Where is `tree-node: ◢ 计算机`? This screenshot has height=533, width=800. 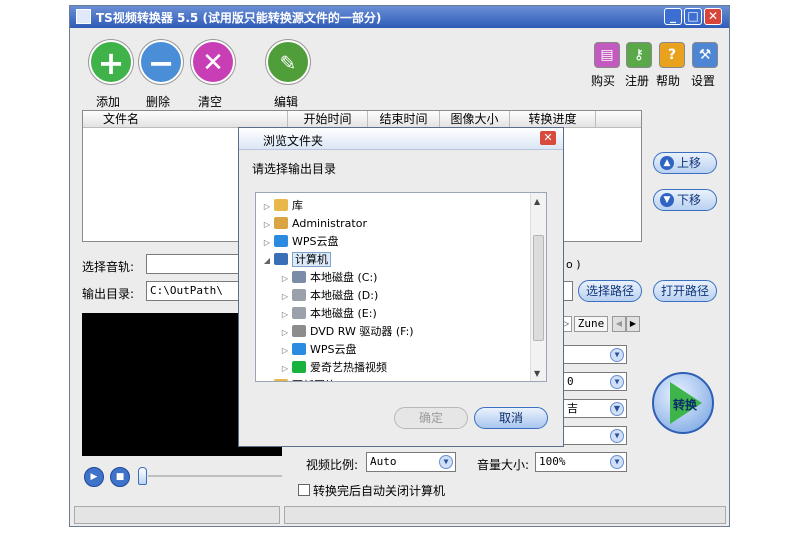
tree-node: ◢ 计算机 is located at coordinates (397, 260).